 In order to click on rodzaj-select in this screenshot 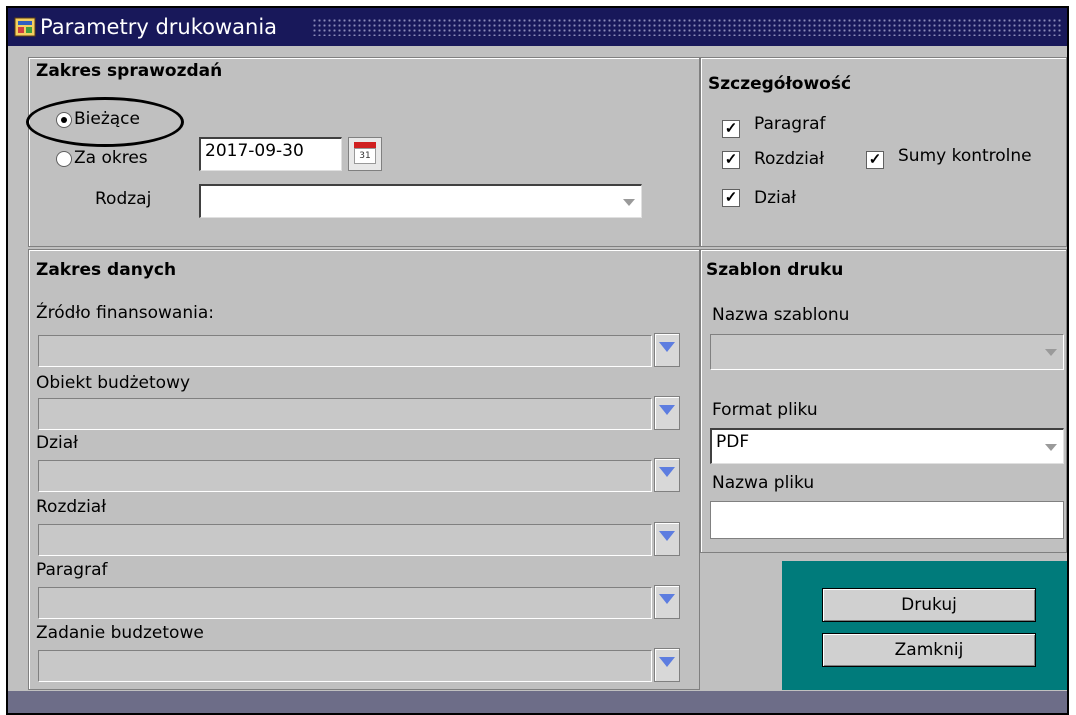, I will do `click(420, 201)`.